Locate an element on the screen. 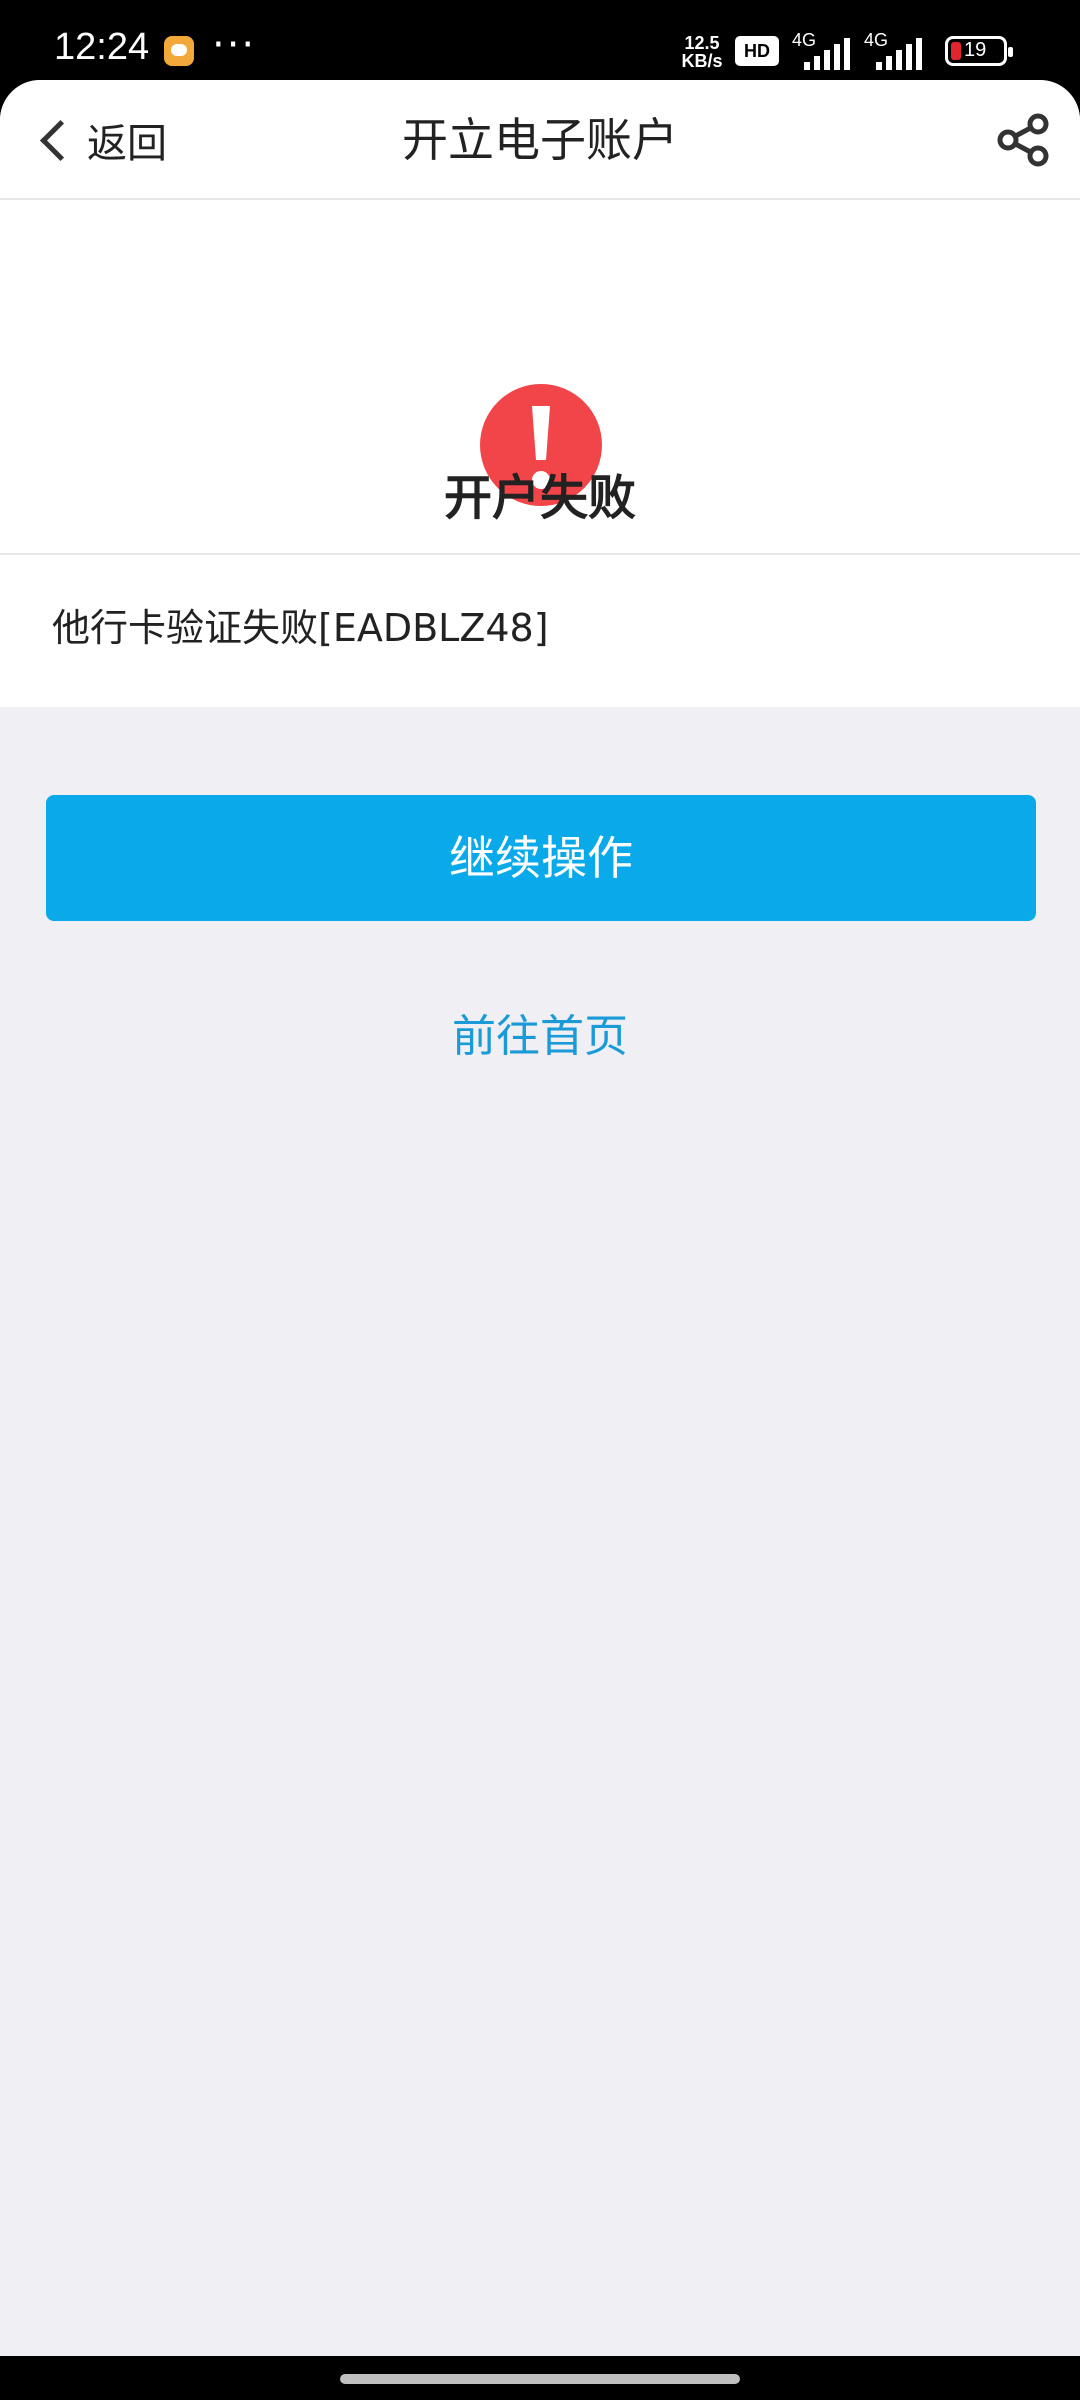 This screenshot has width=1080, height=2400. nav-bar: 开立电子账户 返回 is located at coordinates (540, 140).